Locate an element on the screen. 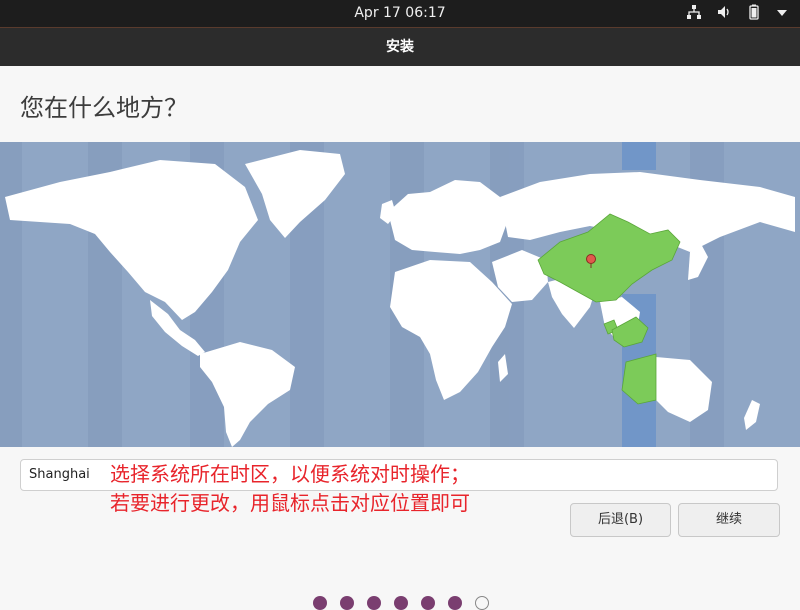  system-menu-arrow-icon is located at coordinates (782, 13).